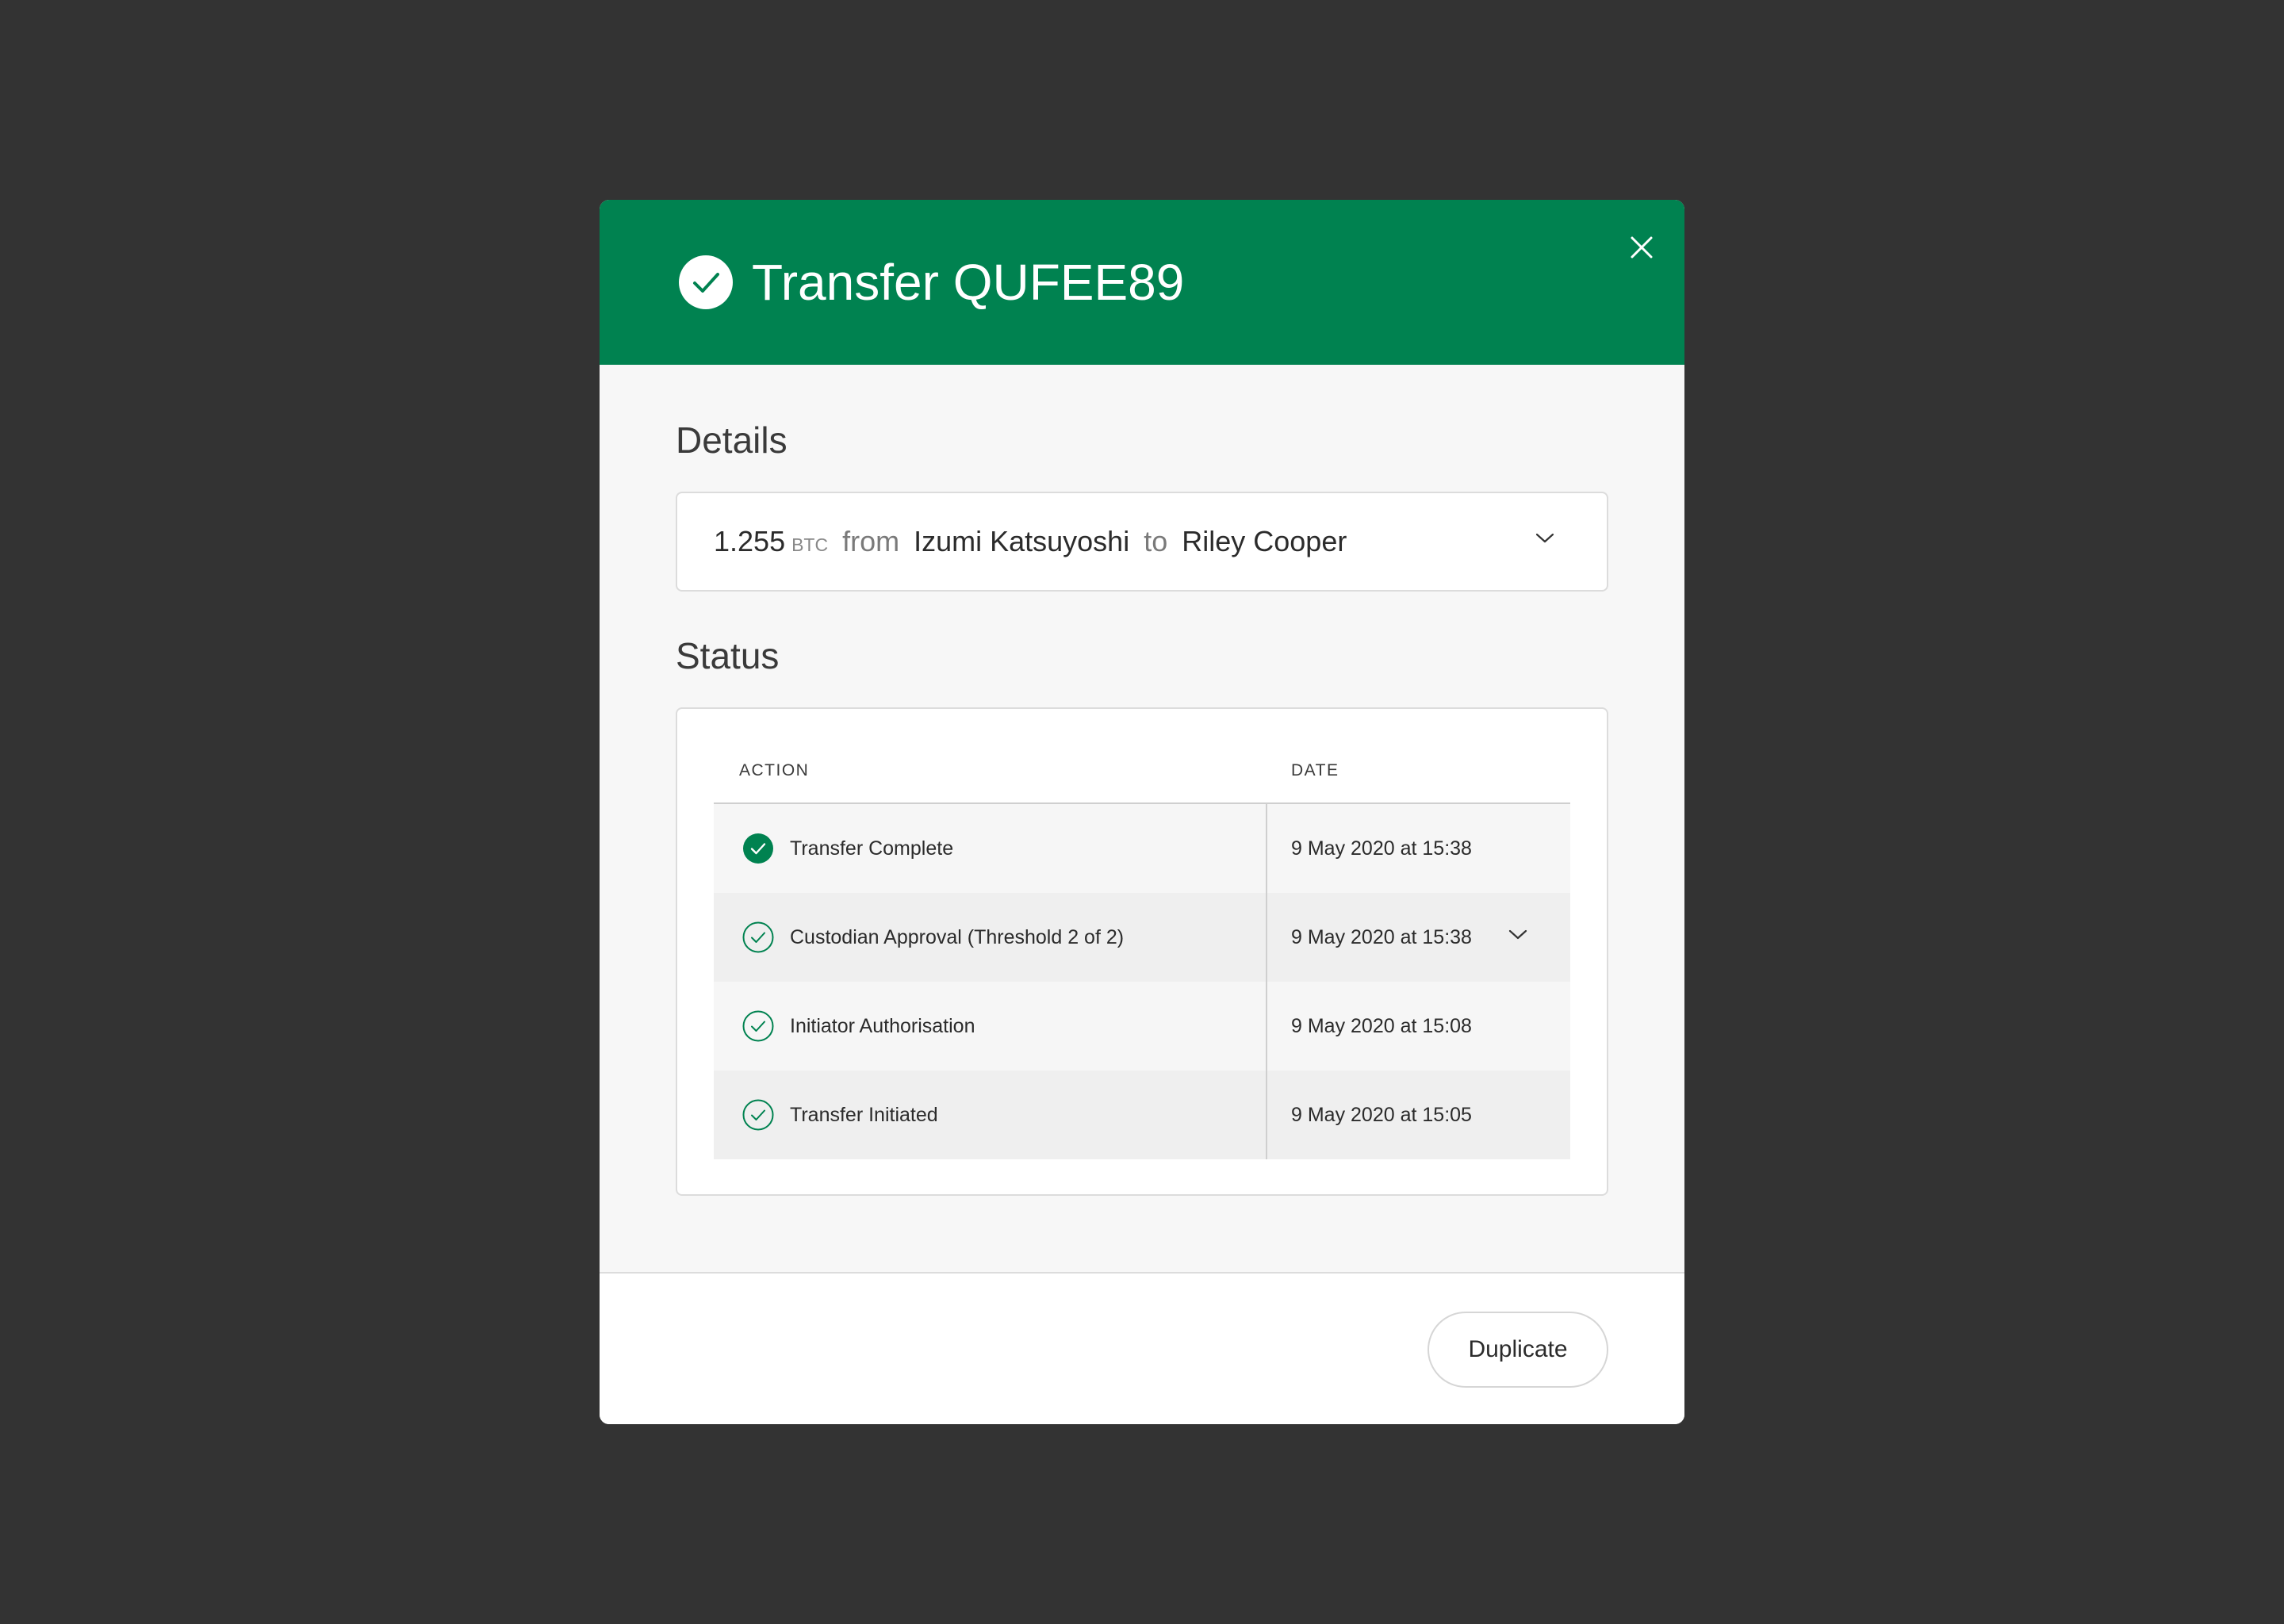 This screenshot has width=2284, height=1624. Describe the element at coordinates (758, 848) in the screenshot. I see `check-circle-filled-icon` at that location.